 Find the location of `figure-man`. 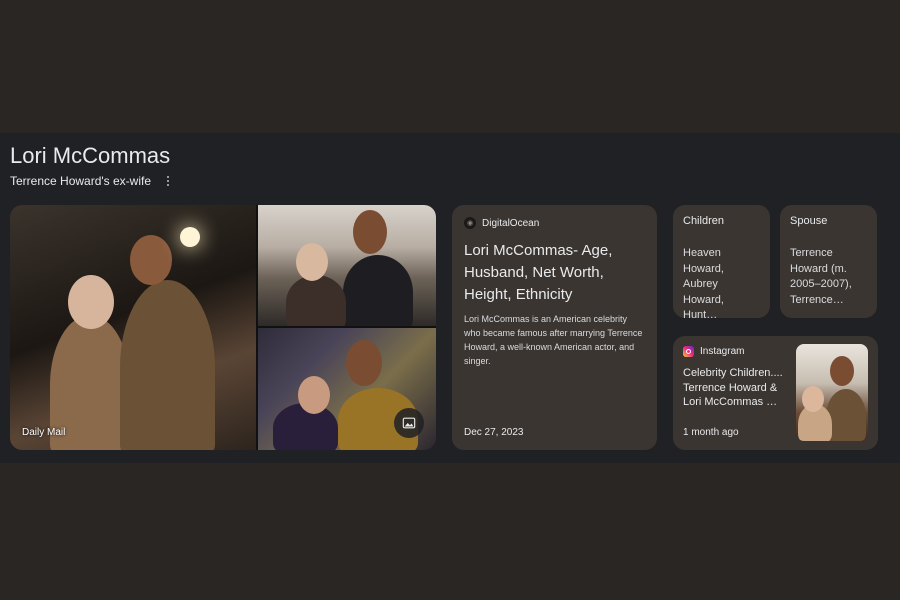

figure-man is located at coordinates (167, 365).